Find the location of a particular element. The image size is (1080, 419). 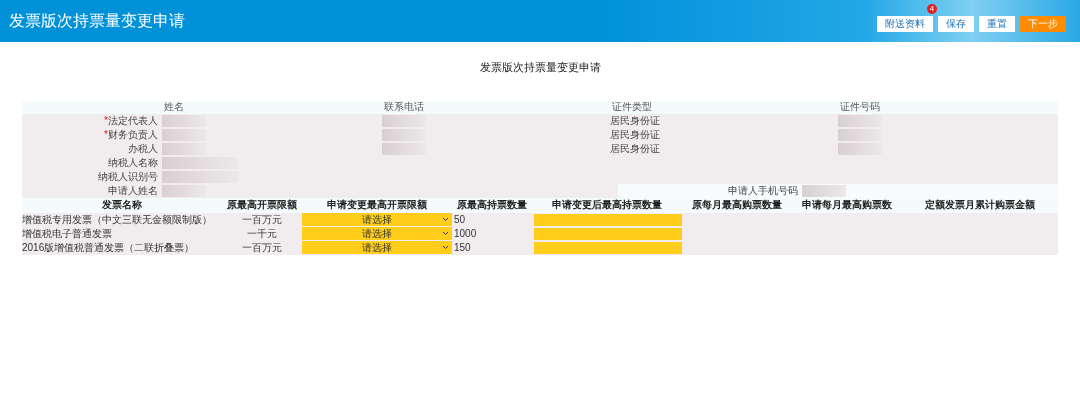

column-header: 证件类型 is located at coordinates (631, 107).